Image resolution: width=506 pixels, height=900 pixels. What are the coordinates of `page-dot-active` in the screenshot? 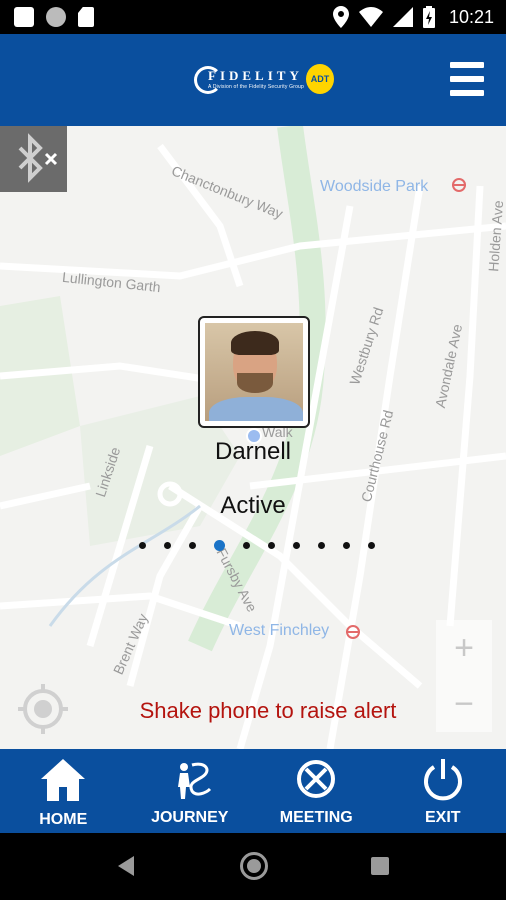 It's located at (219, 545).